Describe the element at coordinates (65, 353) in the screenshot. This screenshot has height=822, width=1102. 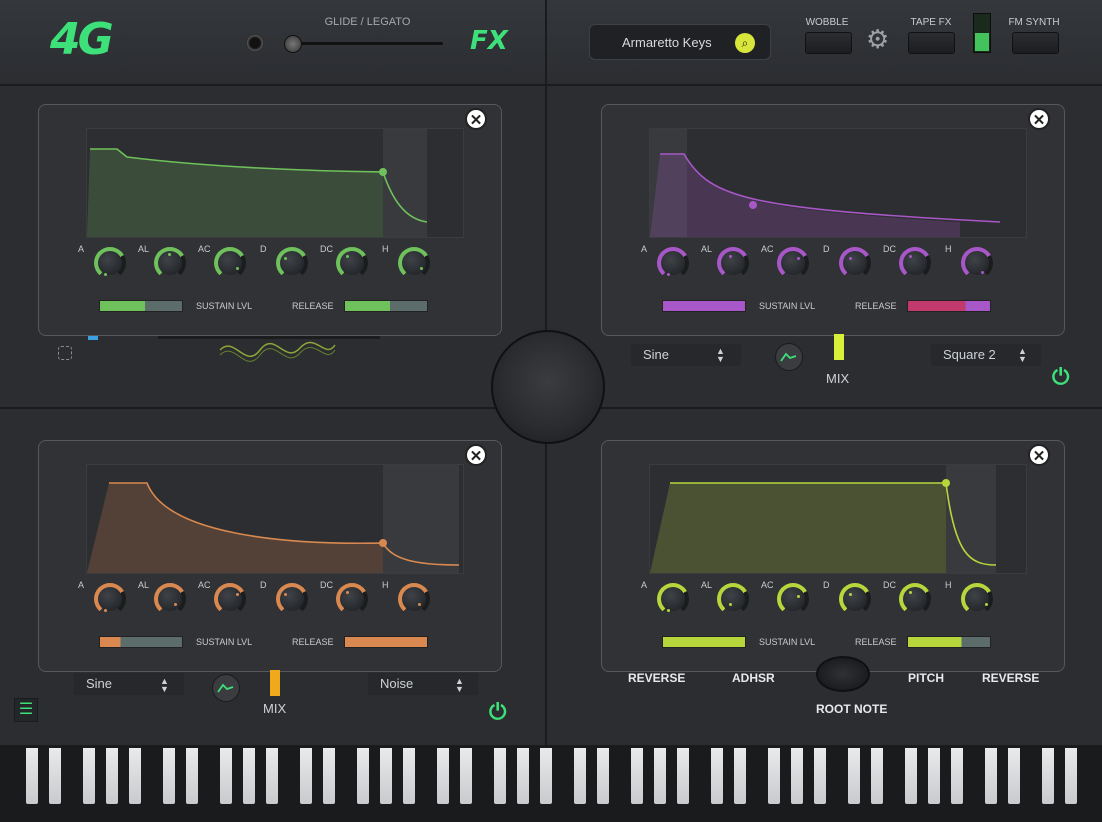
I see `focus-icon` at that location.